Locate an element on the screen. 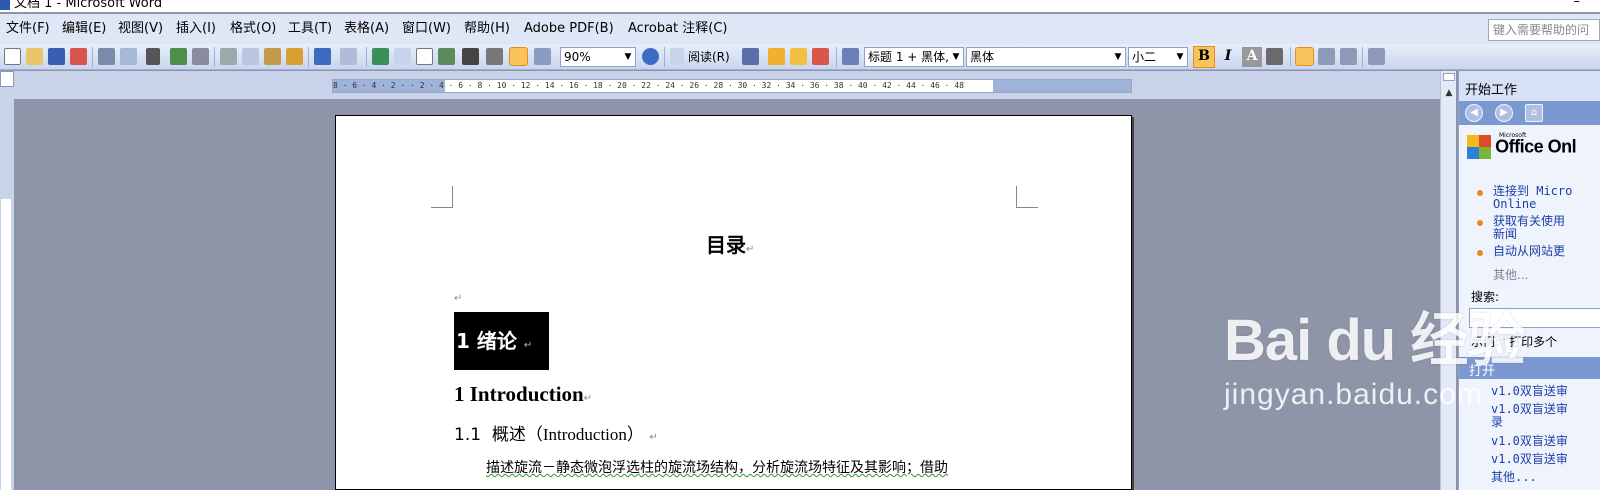  bold-button: B is located at coordinates (1204, 57).